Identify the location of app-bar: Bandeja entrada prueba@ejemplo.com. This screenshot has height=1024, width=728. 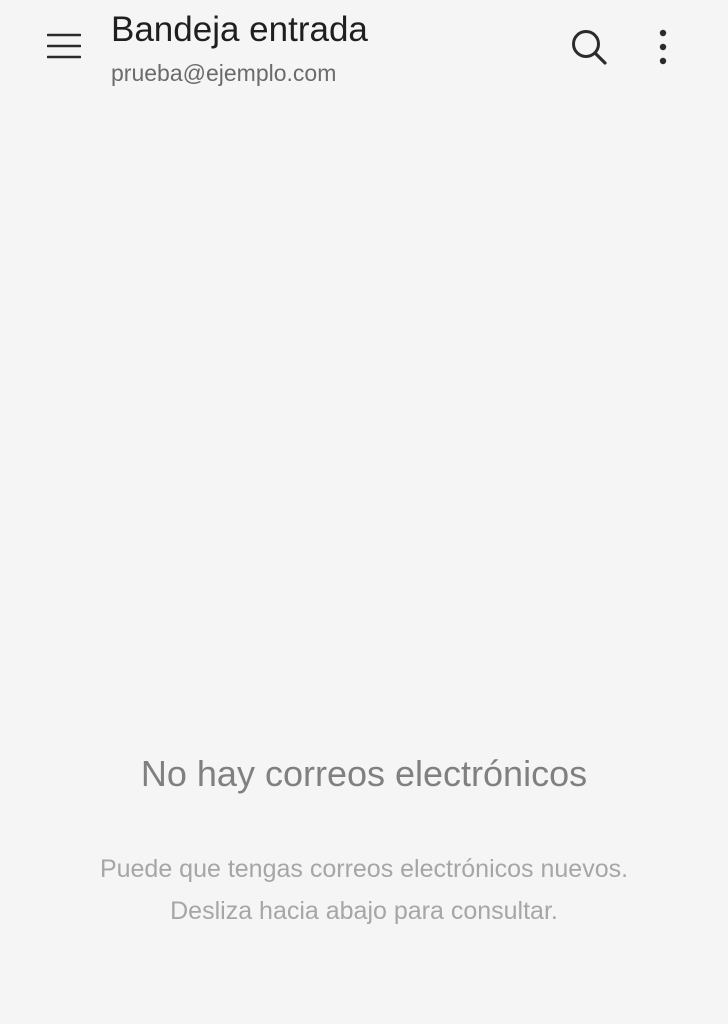
(364, 55).